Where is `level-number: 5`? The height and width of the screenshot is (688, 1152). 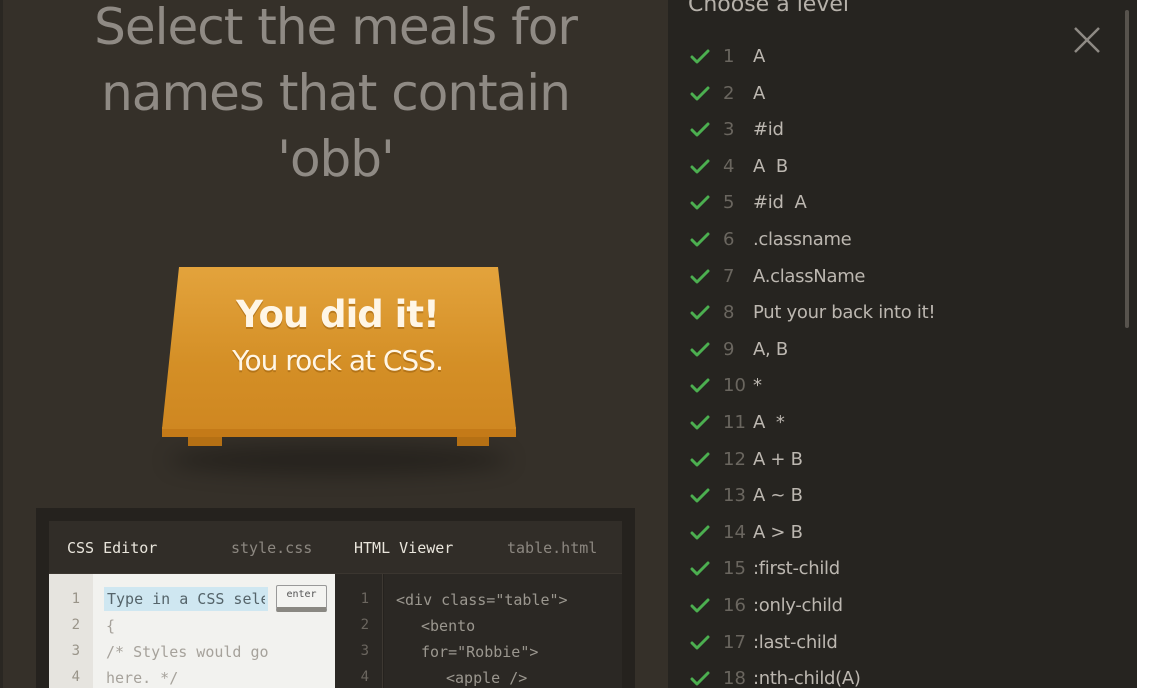
level-number: 5 is located at coordinates (729, 203).